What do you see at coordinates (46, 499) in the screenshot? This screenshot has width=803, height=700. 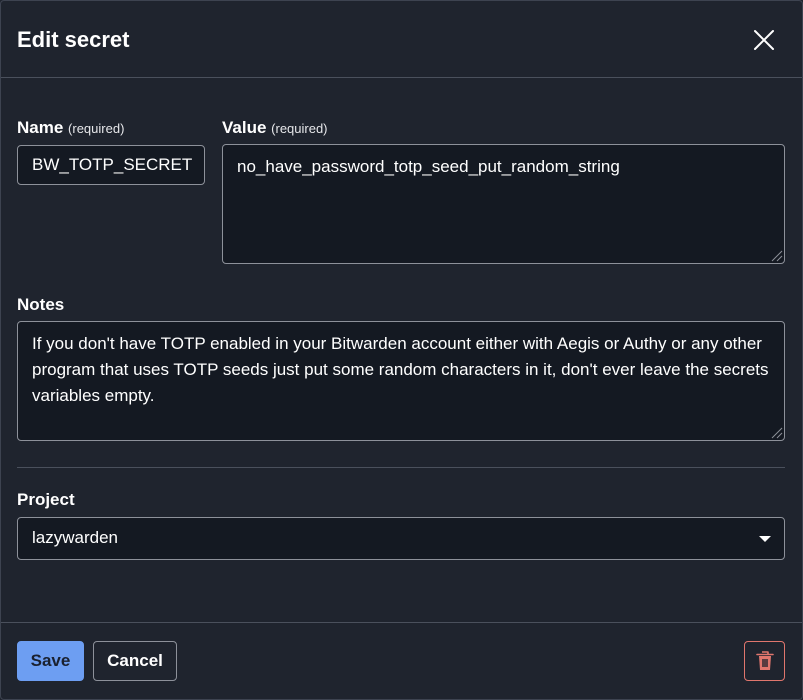 I see `project-label: Project` at bounding box center [46, 499].